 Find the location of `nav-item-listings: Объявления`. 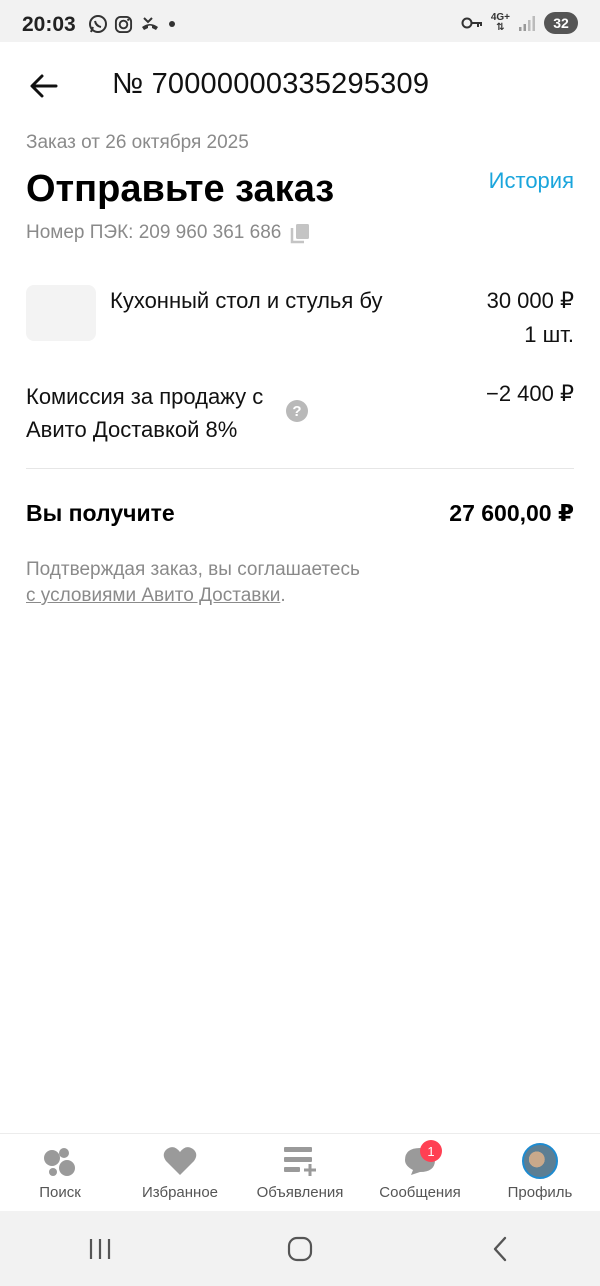

nav-item-listings: Объявления is located at coordinates (300, 1173).